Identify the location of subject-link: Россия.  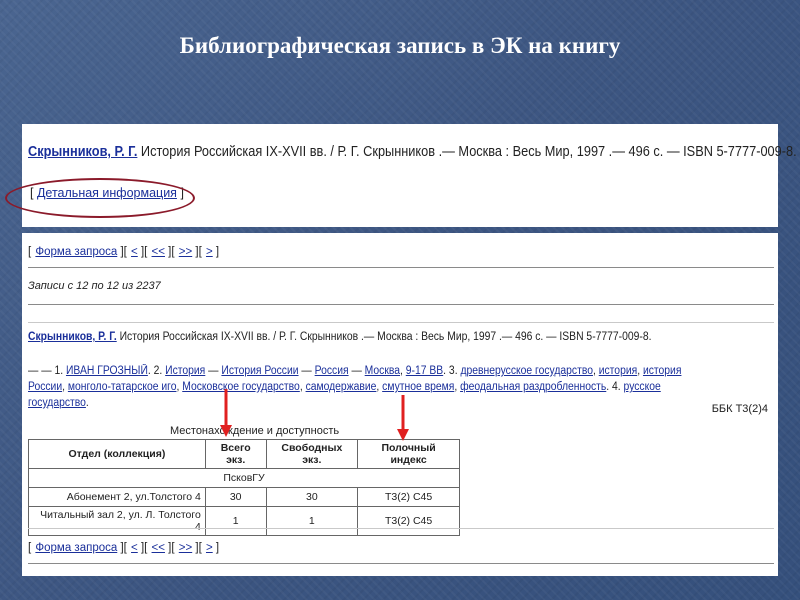
(332, 371).